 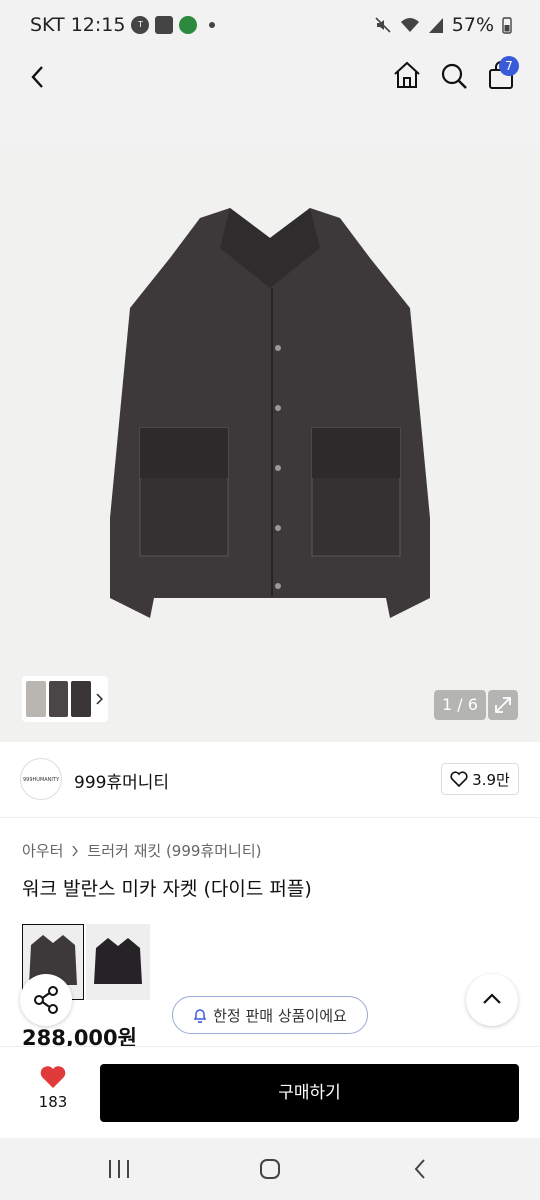 What do you see at coordinates (407, 75) in the screenshot?
I see `home-icon` at bounding box center [407, 75].